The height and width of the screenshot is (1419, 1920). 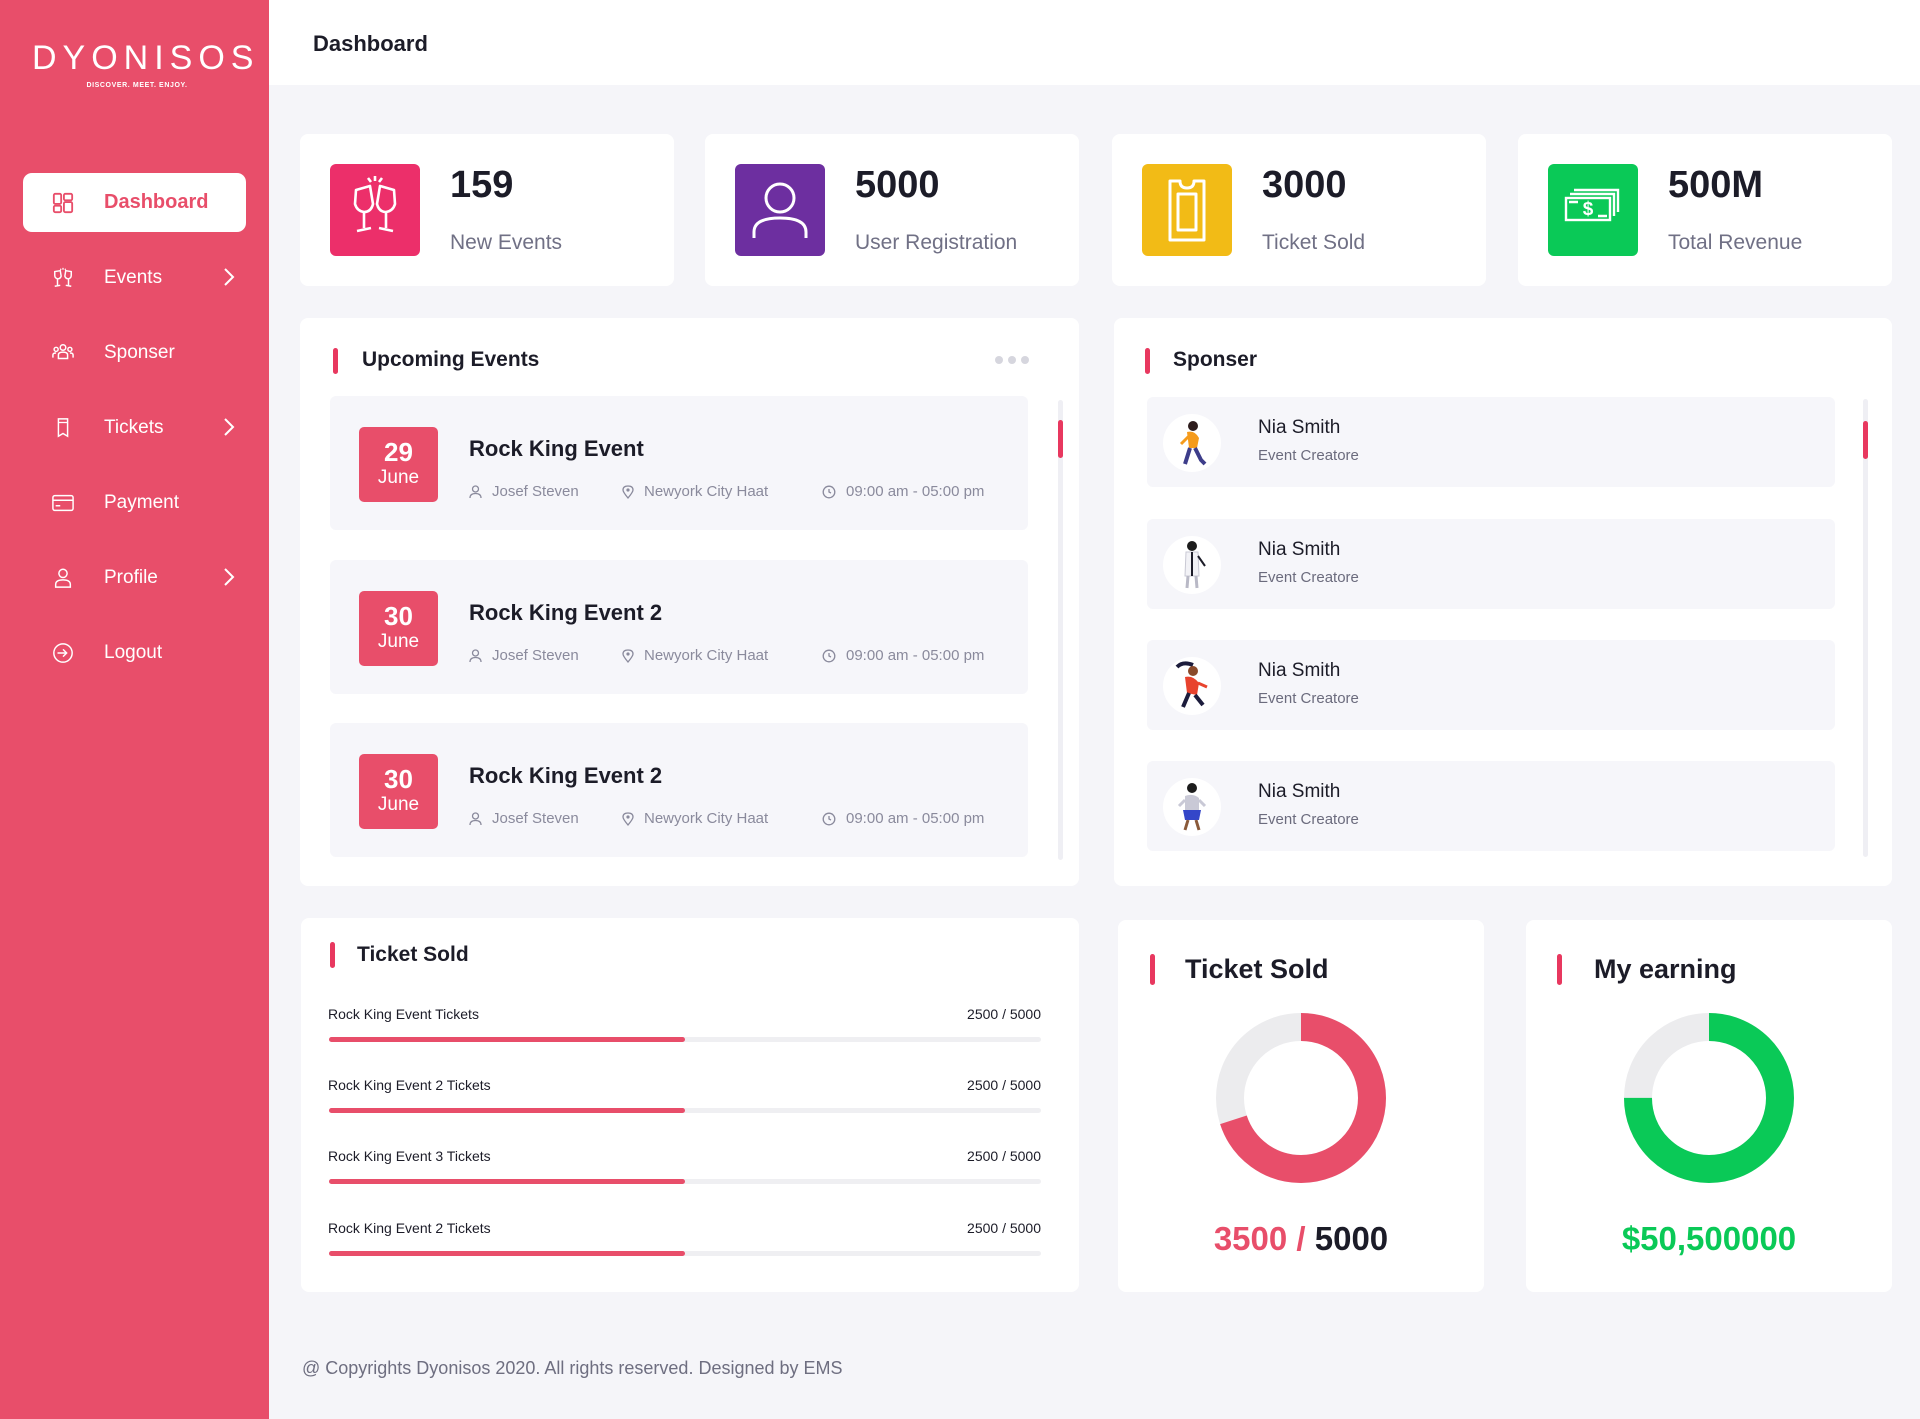 What do you see at coordinates (131, 577) in the screenshot?
I see `sidebar-item-label: Profile` at bounding box center [131, 577].